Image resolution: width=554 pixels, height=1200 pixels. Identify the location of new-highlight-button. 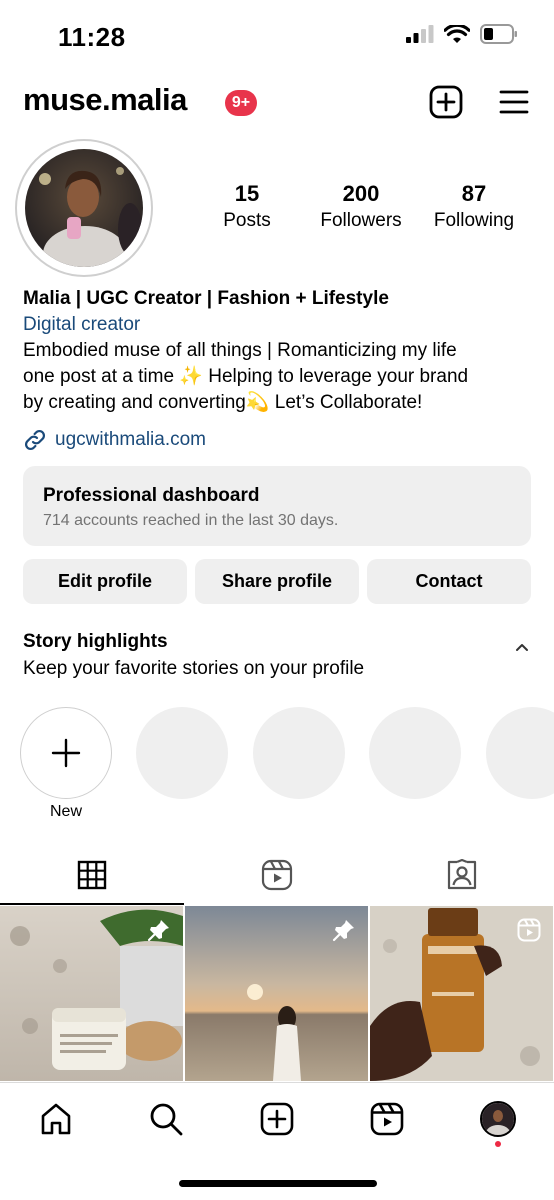
(66, 753).